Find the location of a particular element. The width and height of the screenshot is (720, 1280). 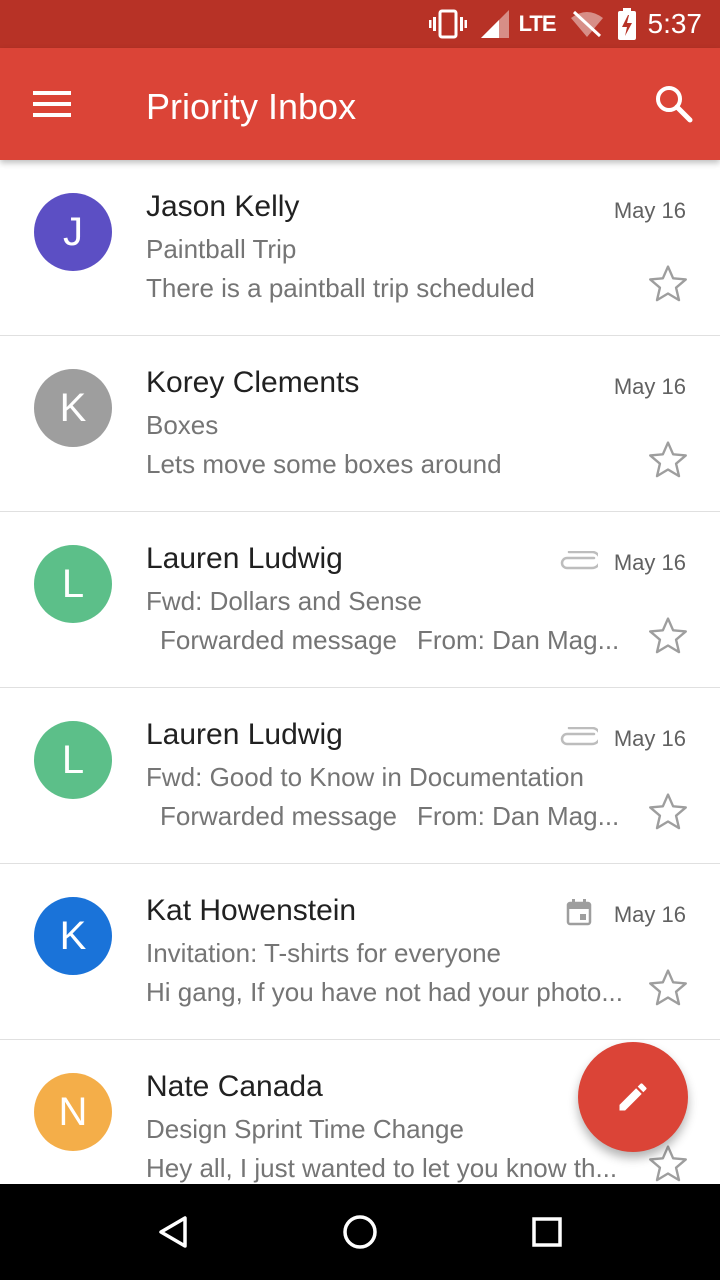

email-sender: Kat Howenstein is located at coordinates (251, 910).